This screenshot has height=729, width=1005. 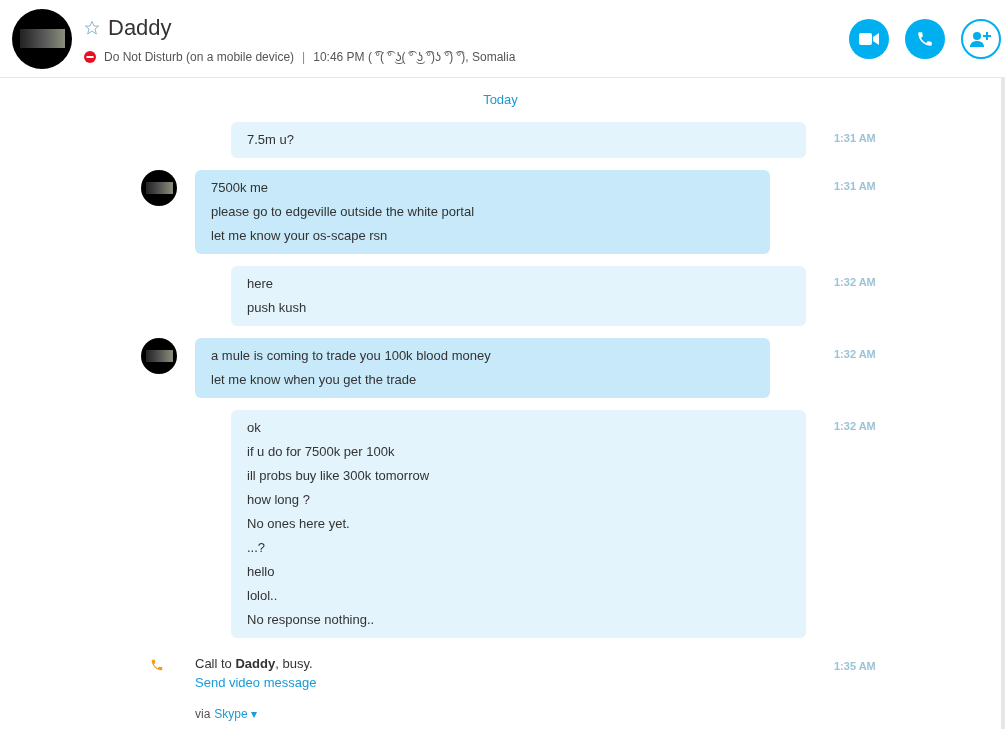 What do you see at coordinates (261, 283) in the screenshot?
I see `message-text: here` at bounding box center [261, 283].